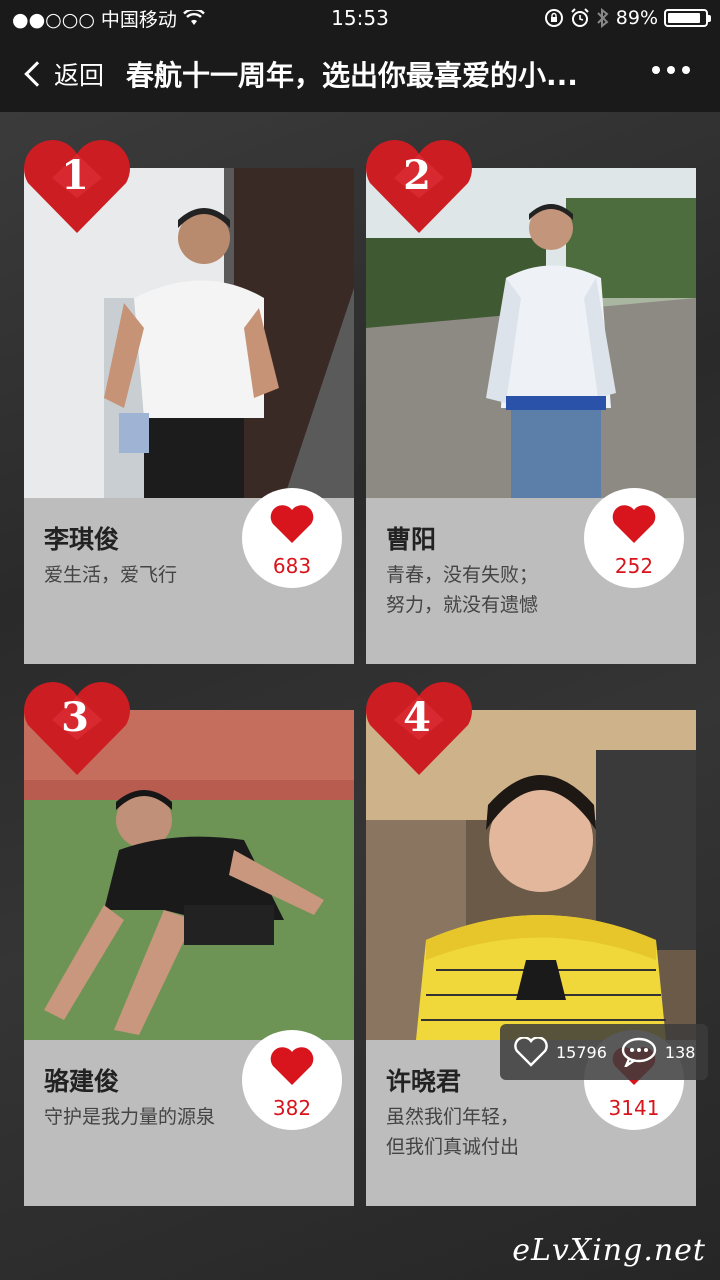 This screenshot has width=720, height=1280. Describe the element at coordinates (453, 1132) in the screenshot. I see `candidate-desc: 虽然我们年轻， 但我们真诚付出` at that location.